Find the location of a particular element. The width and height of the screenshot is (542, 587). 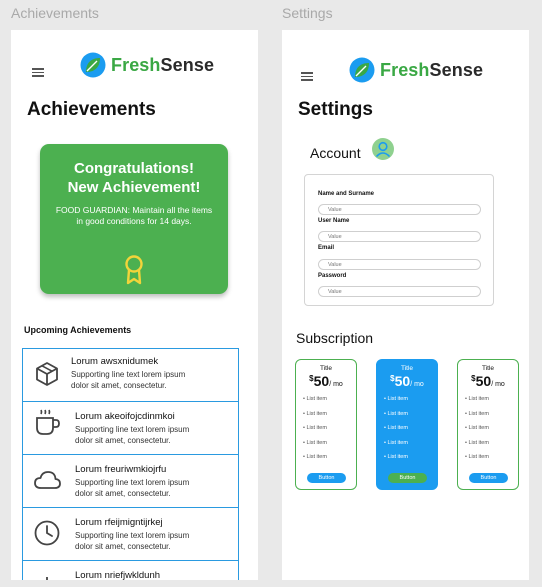

achievement-title: Lorum awsxnidumek is located at coordinates (115, 361).